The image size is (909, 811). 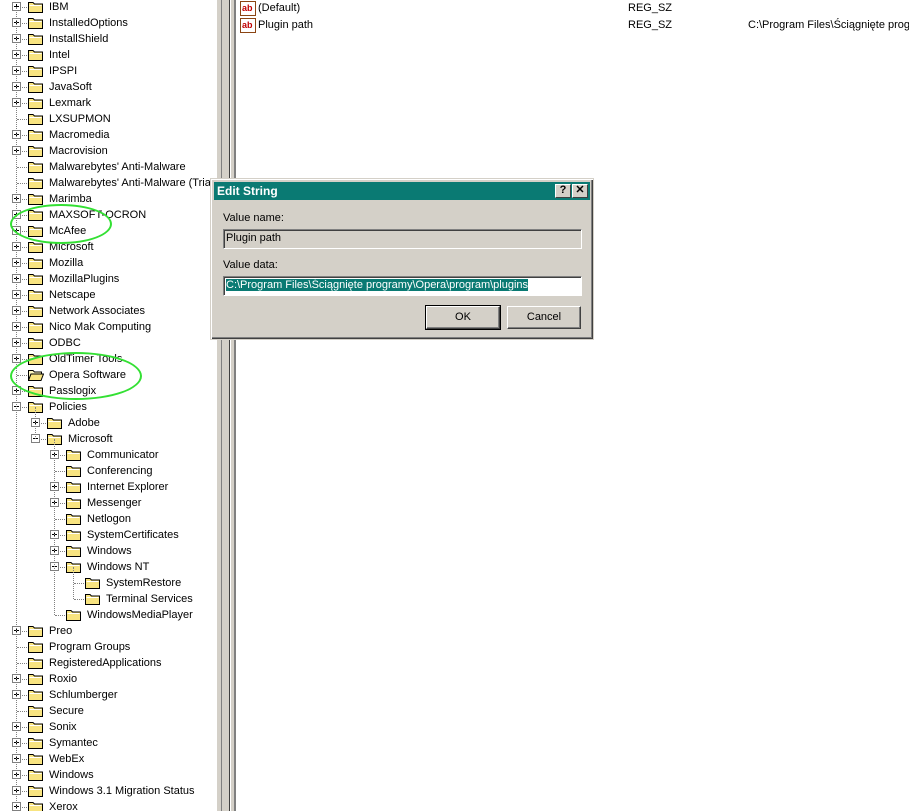 I want to click on tree-item-label: Roxio, so click(x=63, y=679).